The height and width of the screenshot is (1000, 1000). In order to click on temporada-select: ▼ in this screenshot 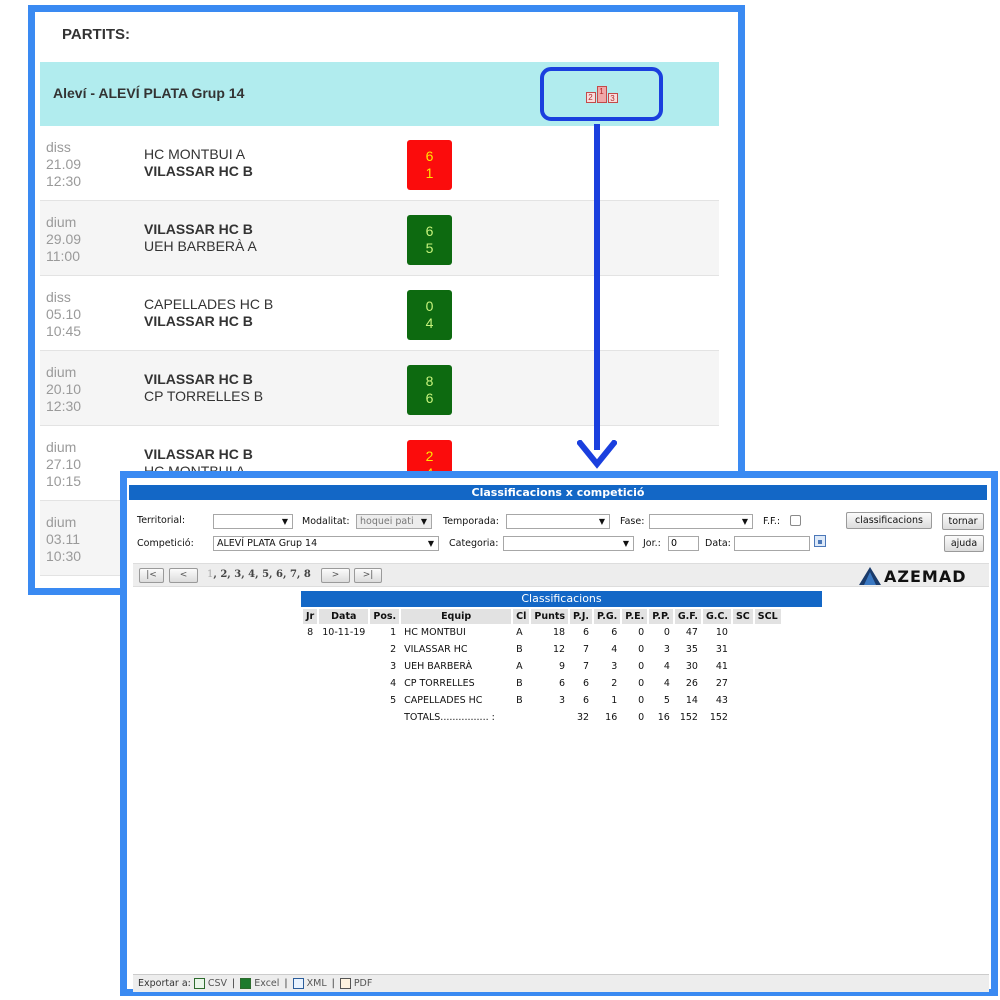, I will do `click(558, 521)`.